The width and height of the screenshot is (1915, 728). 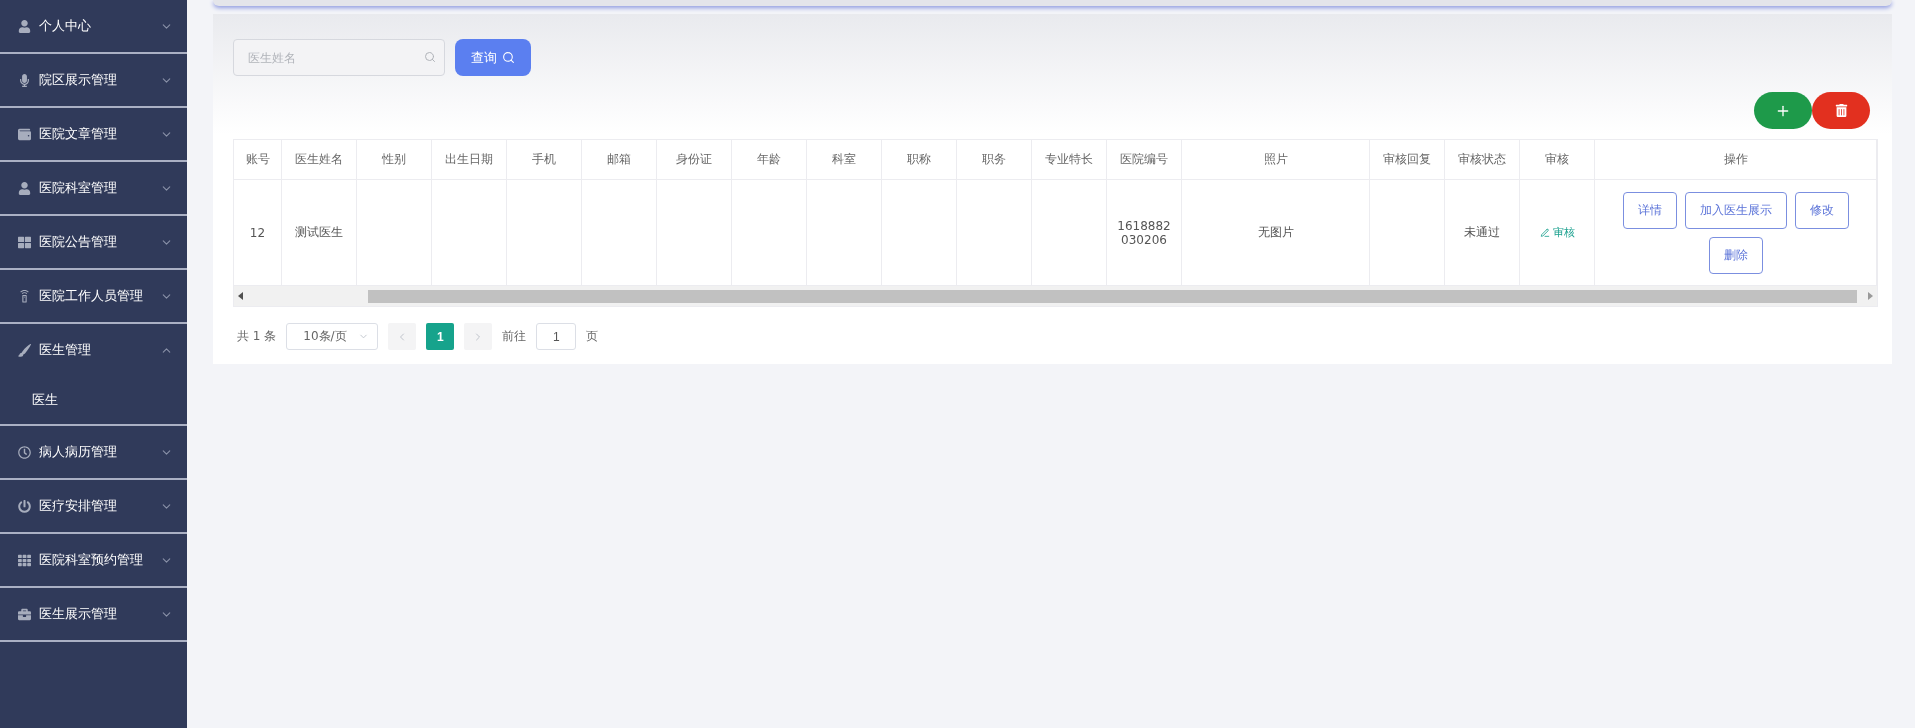 What do you see at coordinates (769, 159) in the screenshot?
I see `column-header: 年龄` at bounding box center [769, 159].